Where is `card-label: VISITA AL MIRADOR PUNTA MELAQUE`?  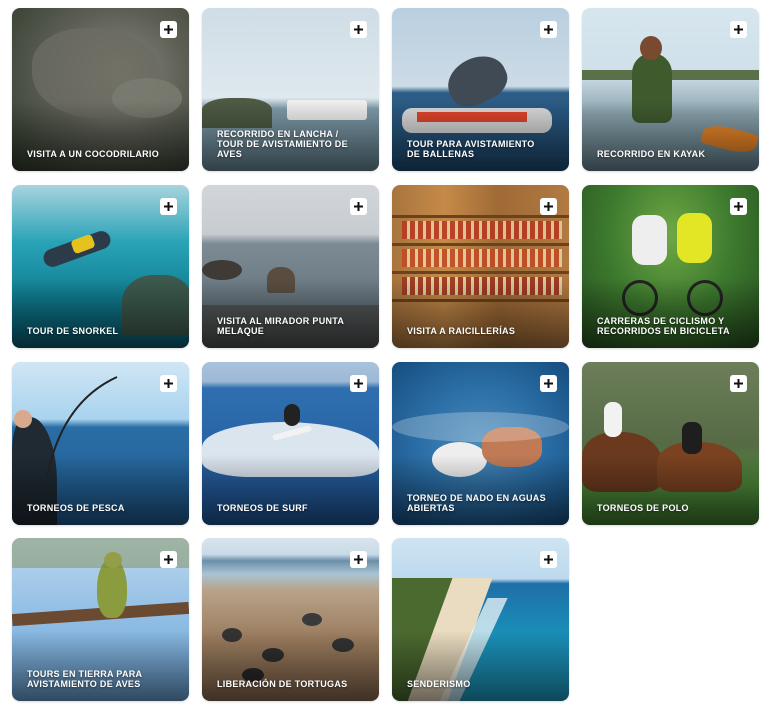
card-label: VISITA AL MIRADOR PUNTA MELAQUE is located at coordinates (280, 326).